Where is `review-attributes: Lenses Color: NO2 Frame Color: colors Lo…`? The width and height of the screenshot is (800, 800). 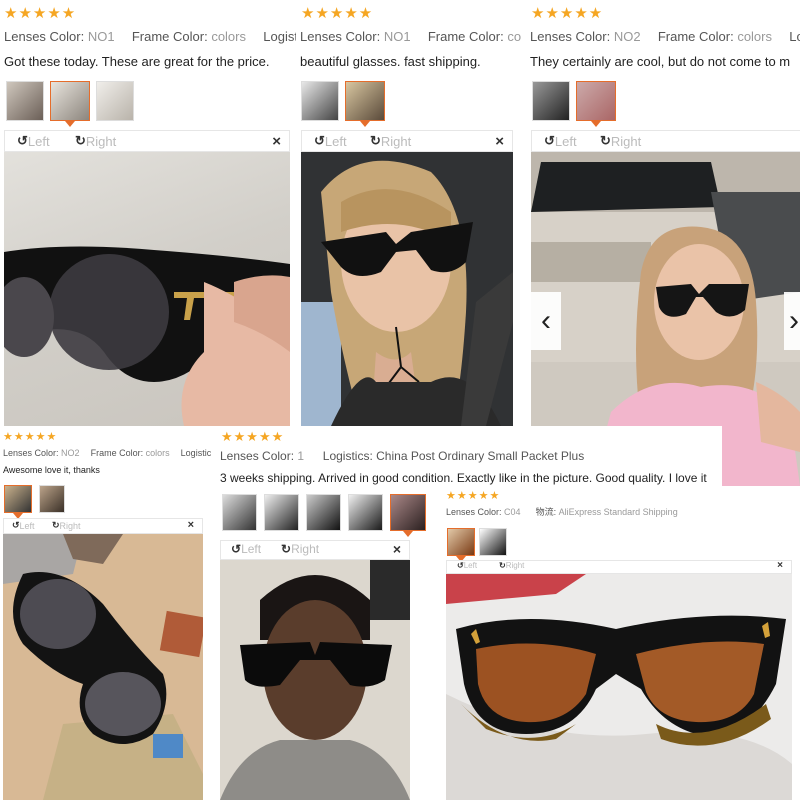
review-attributes: Lenses Color: NO2 Frame Color: colors Lo… is located at coordinates (107, 453).